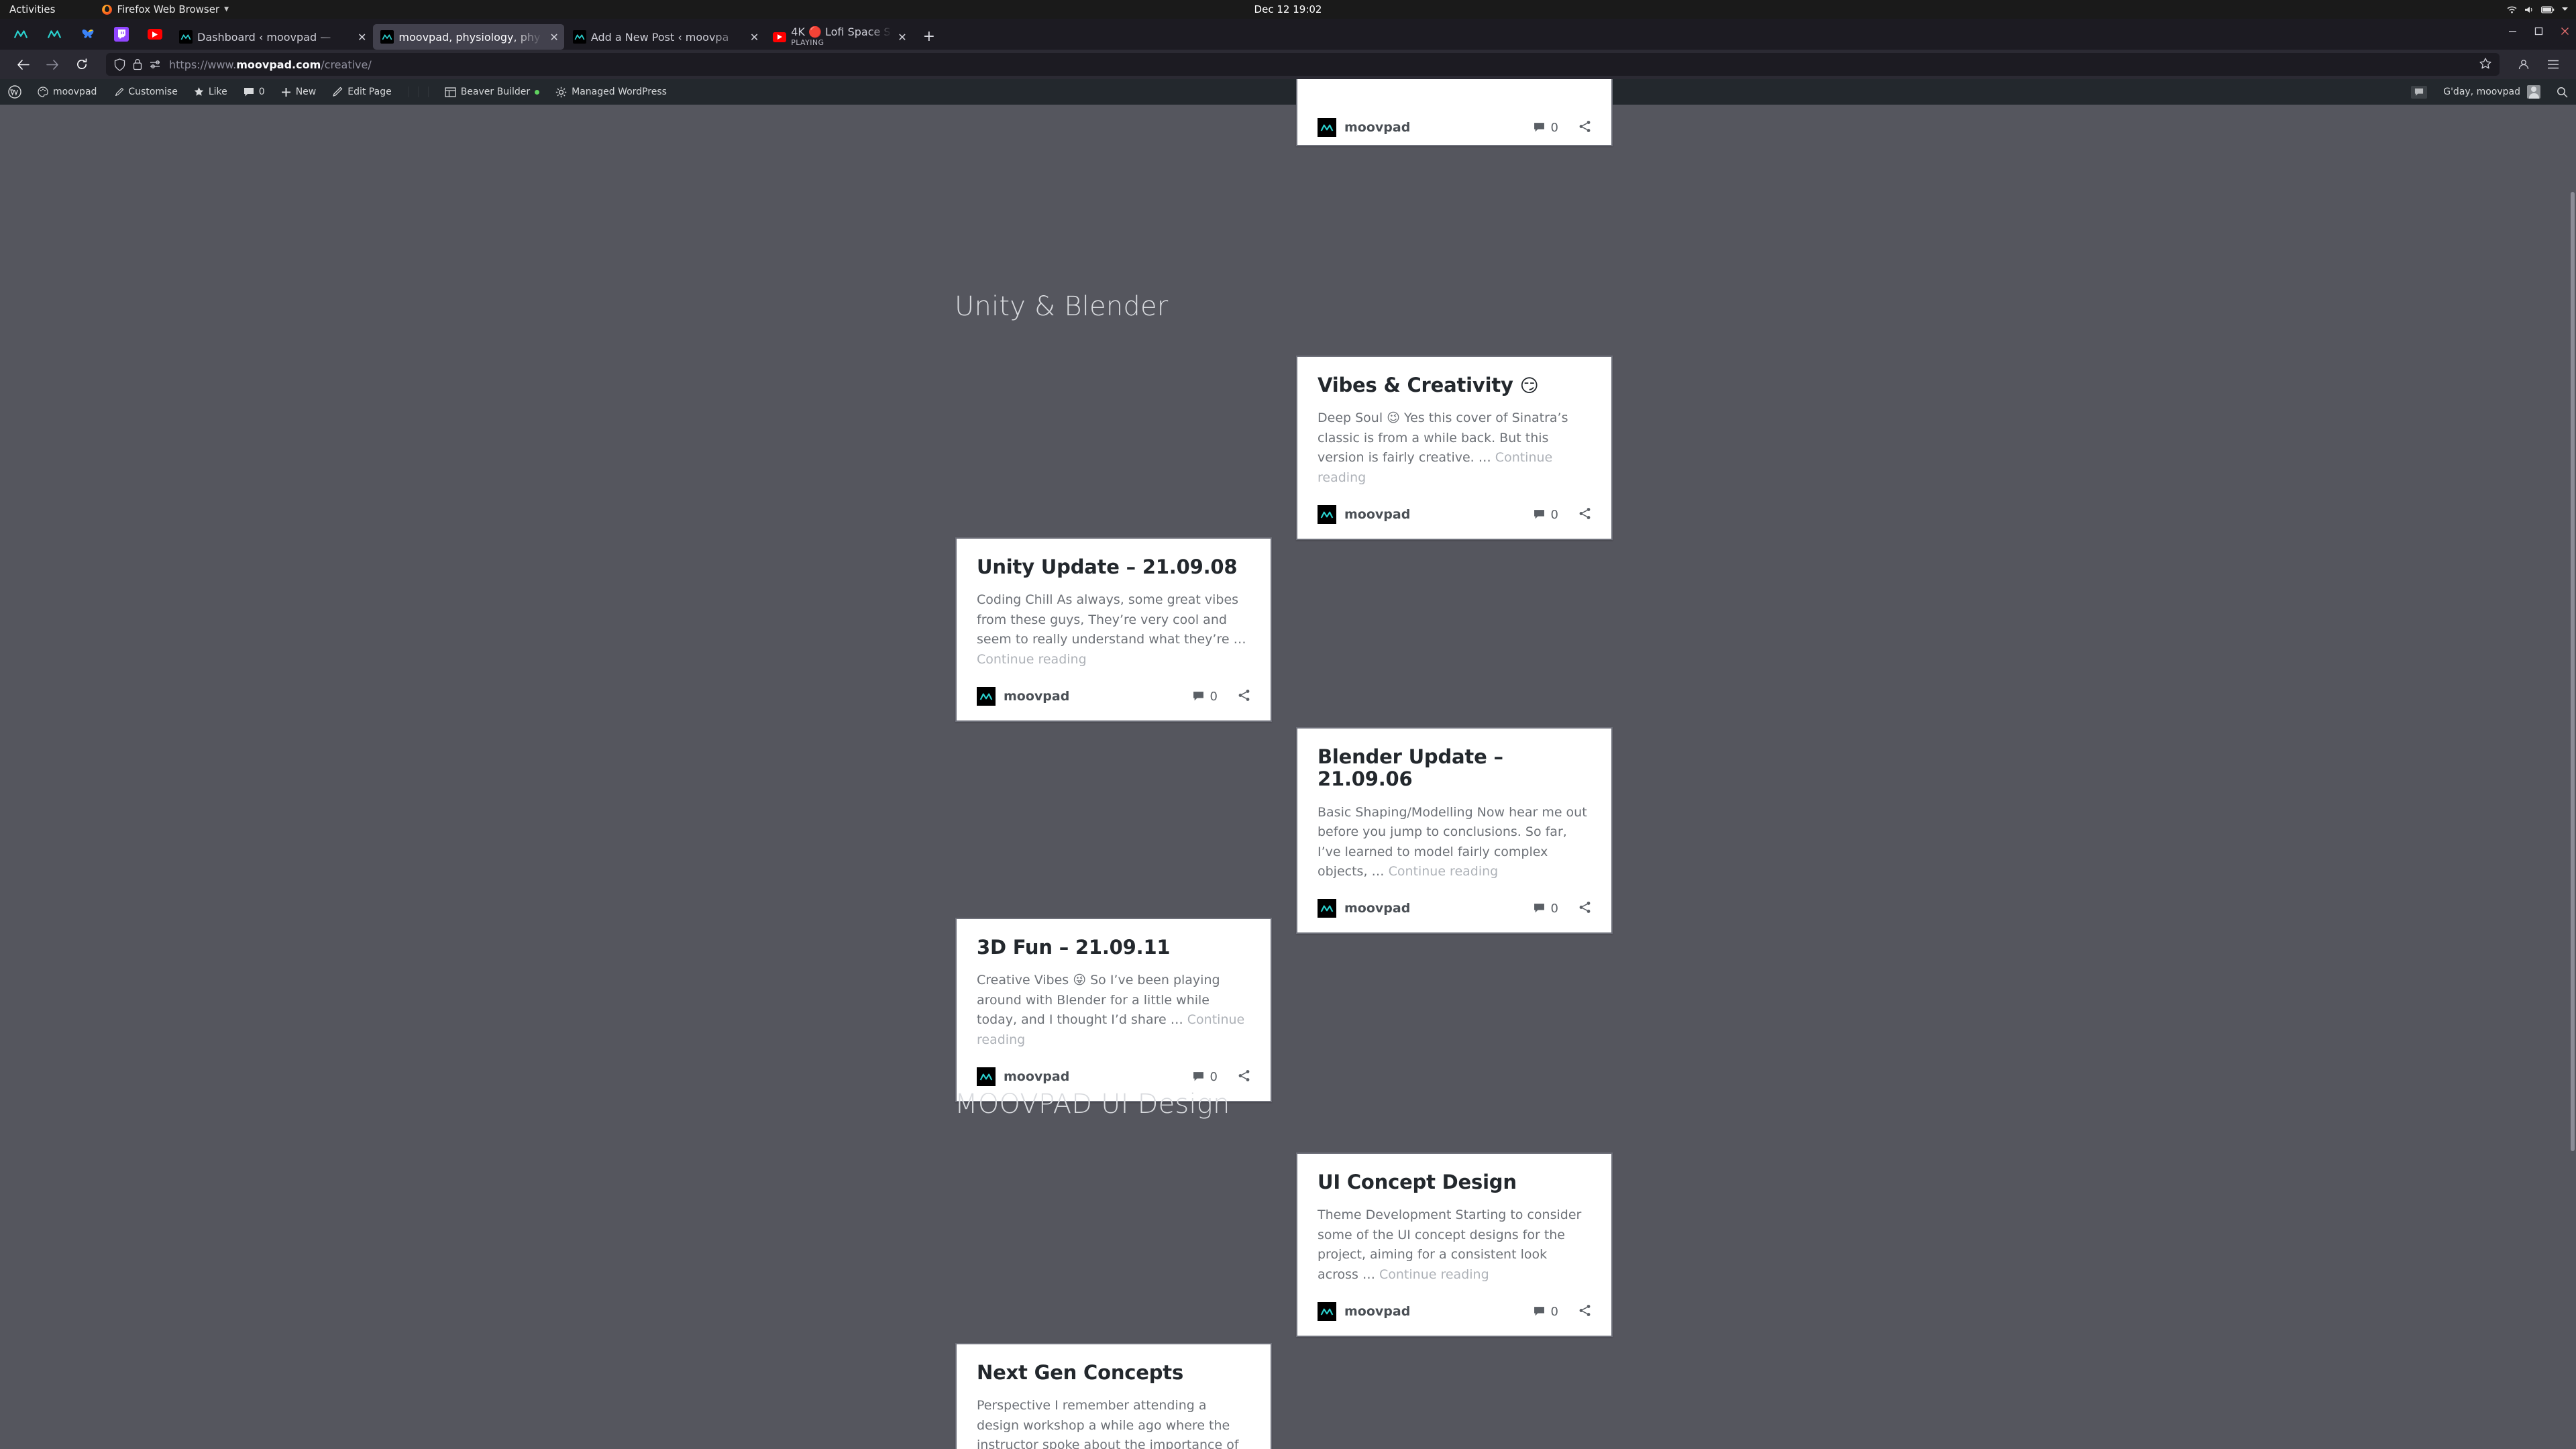 The width and height of the screenshot is (2576, 1449). What do you see at coordinates (492, 92) in the screenshot?
I see `admin-bar-beaver-builder: Beaver Builder` at bounding box center [492, 92].